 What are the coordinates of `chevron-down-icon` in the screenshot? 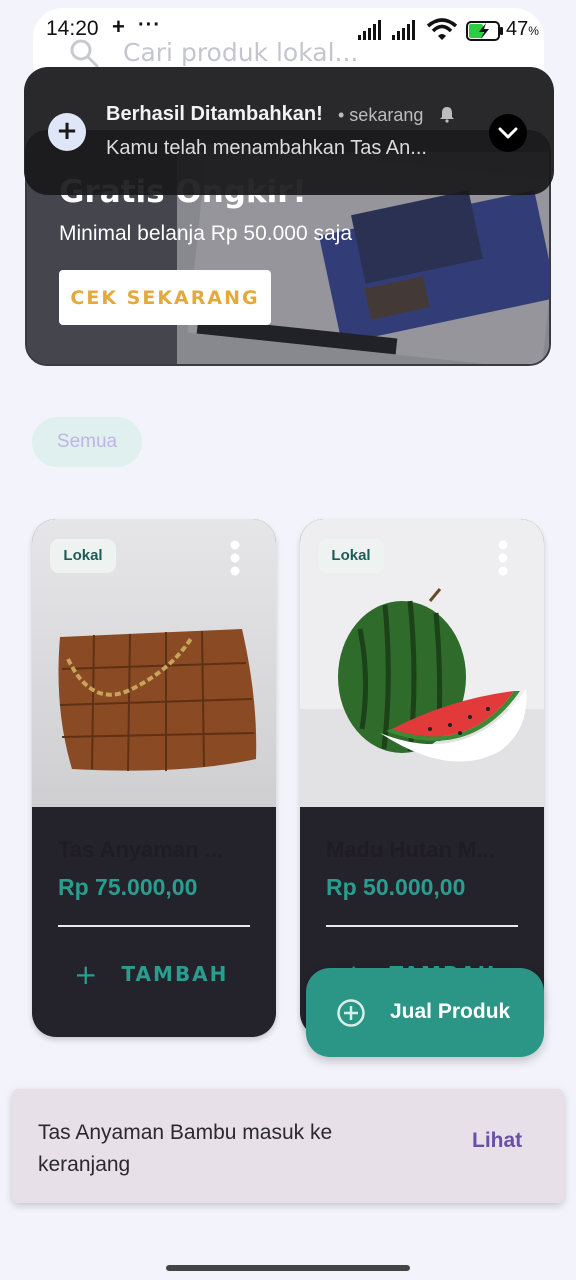 It's located at (508, 133).